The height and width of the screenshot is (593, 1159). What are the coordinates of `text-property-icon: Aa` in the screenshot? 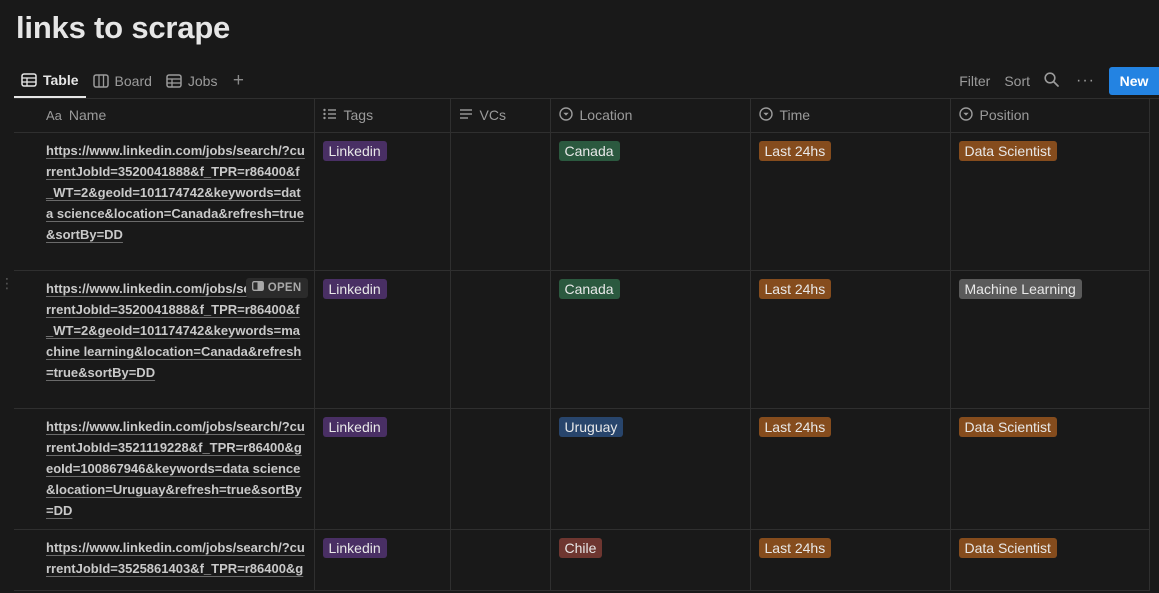 It's located at (54, 115).